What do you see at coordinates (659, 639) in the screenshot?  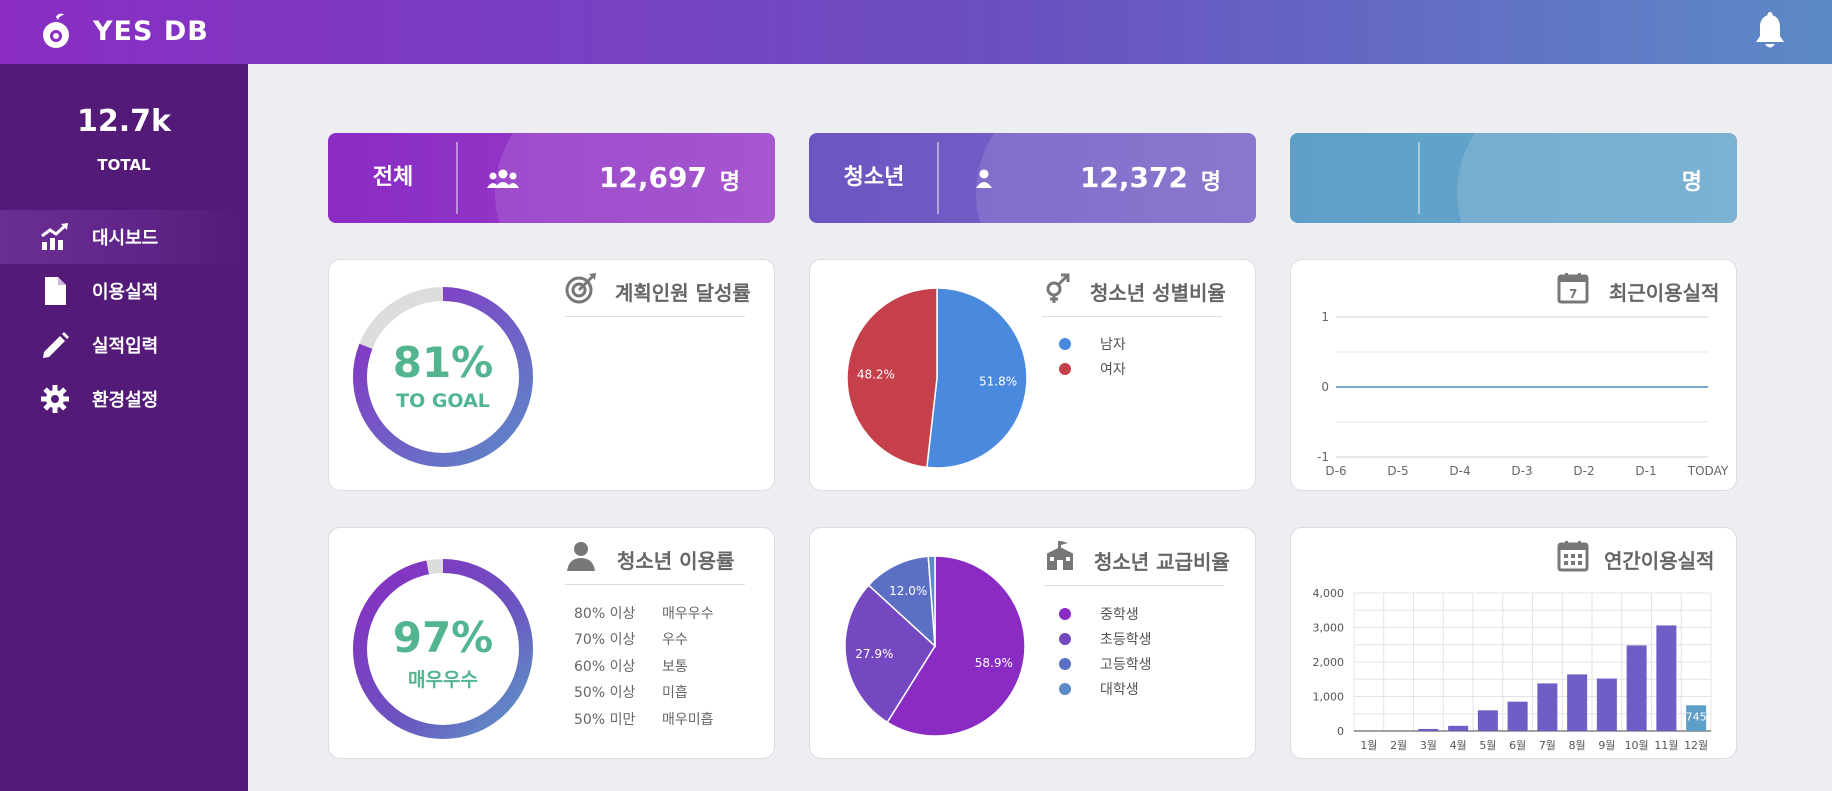 I see `grade-row: 70% 이상 우수` at bounding box center [659, 639].